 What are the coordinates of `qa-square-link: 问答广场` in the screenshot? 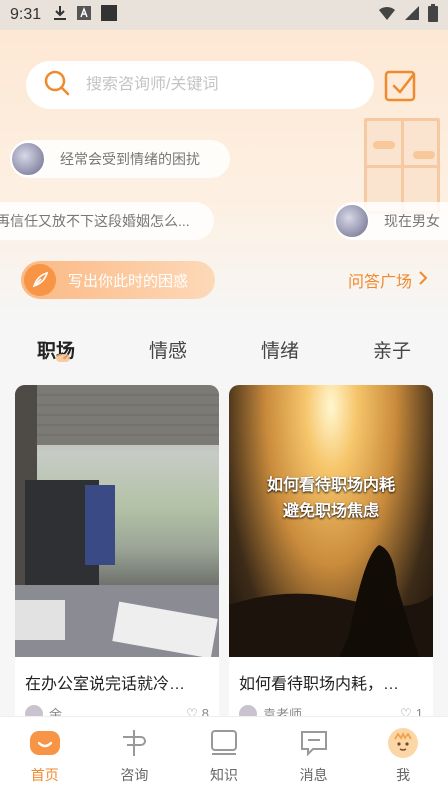 It's located at (388, 280).